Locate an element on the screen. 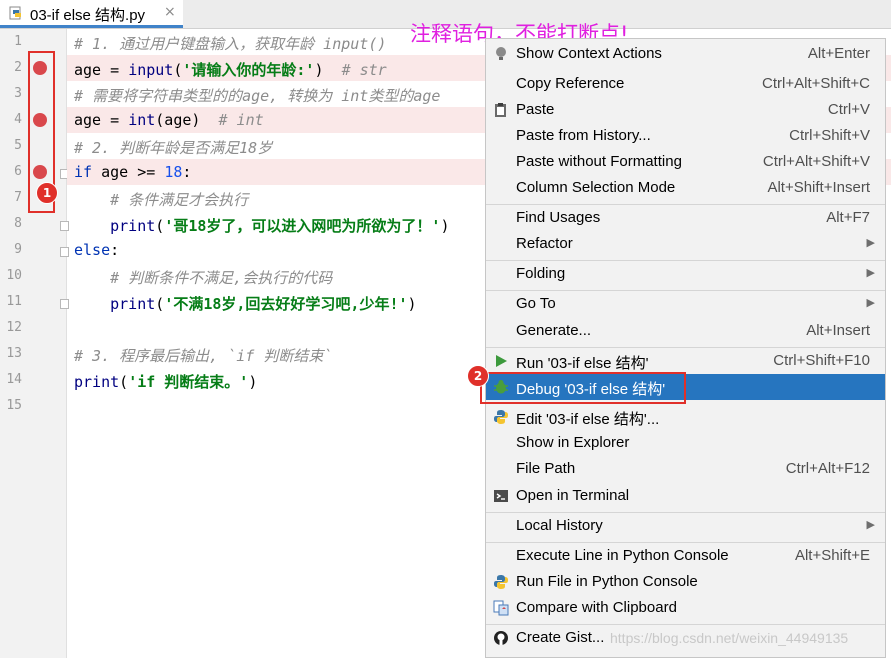 Image resolution: width=891 pixels, height=658 pixels. menu-item-column-selection-mode: Column Selection Mode Alt+Shift+Insert is located at coordinates (685, 188).